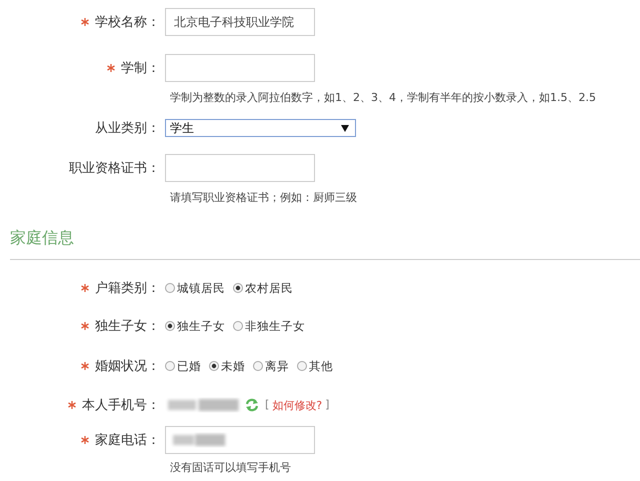  What do you see at coordinates (345, 128) in the screenshot?
I see `caret-icon` at bounding box center [345, 128].